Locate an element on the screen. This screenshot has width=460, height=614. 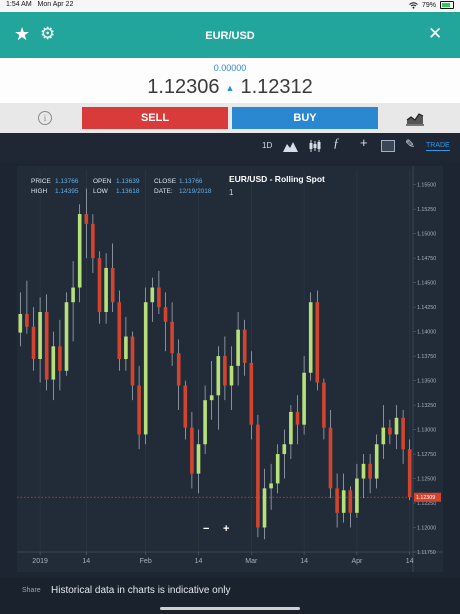
battery-icon is located at coordinates (447, 5).